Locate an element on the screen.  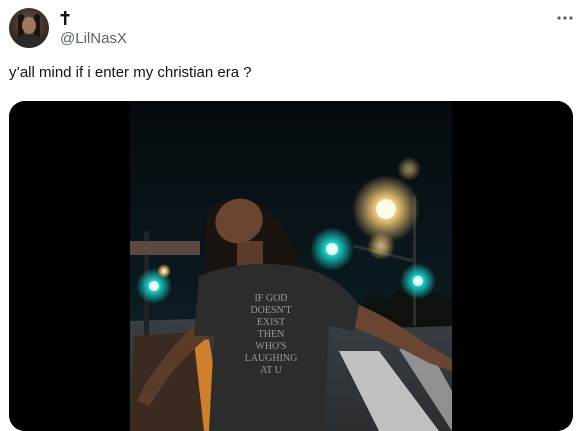
svg-text: IF GOD is located at coordinates (270, 298).